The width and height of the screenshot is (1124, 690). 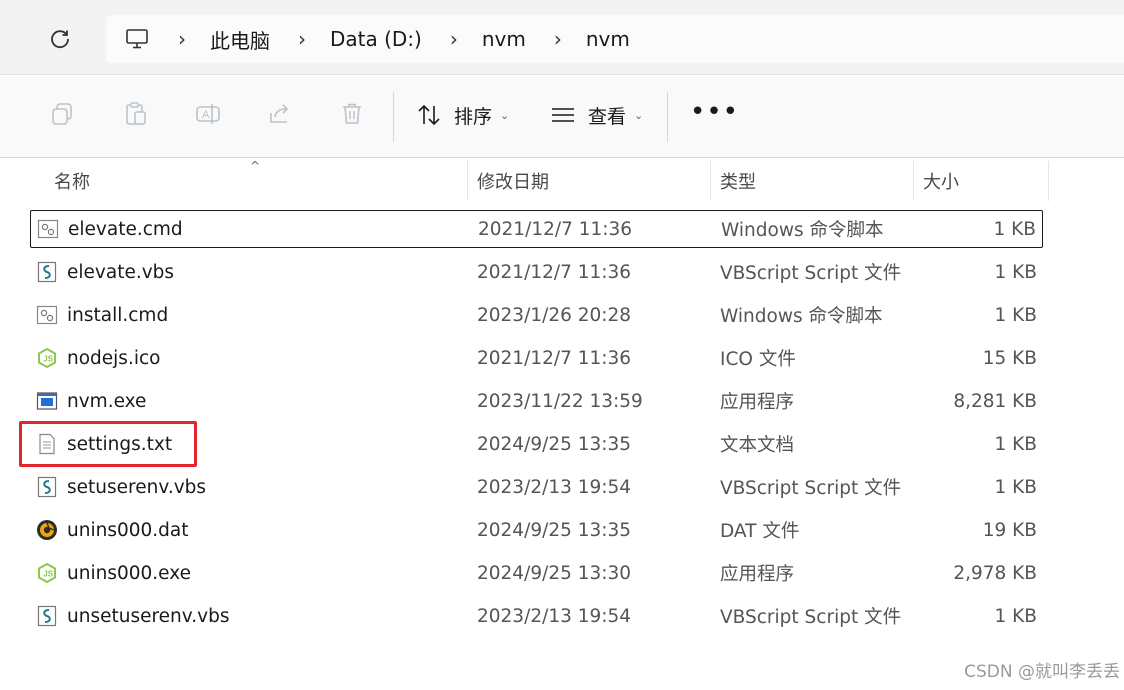 What do you see at coordinates (72, 181) in the screenshot?
I see `column-name: 名称` at bounding box center [72, 181].